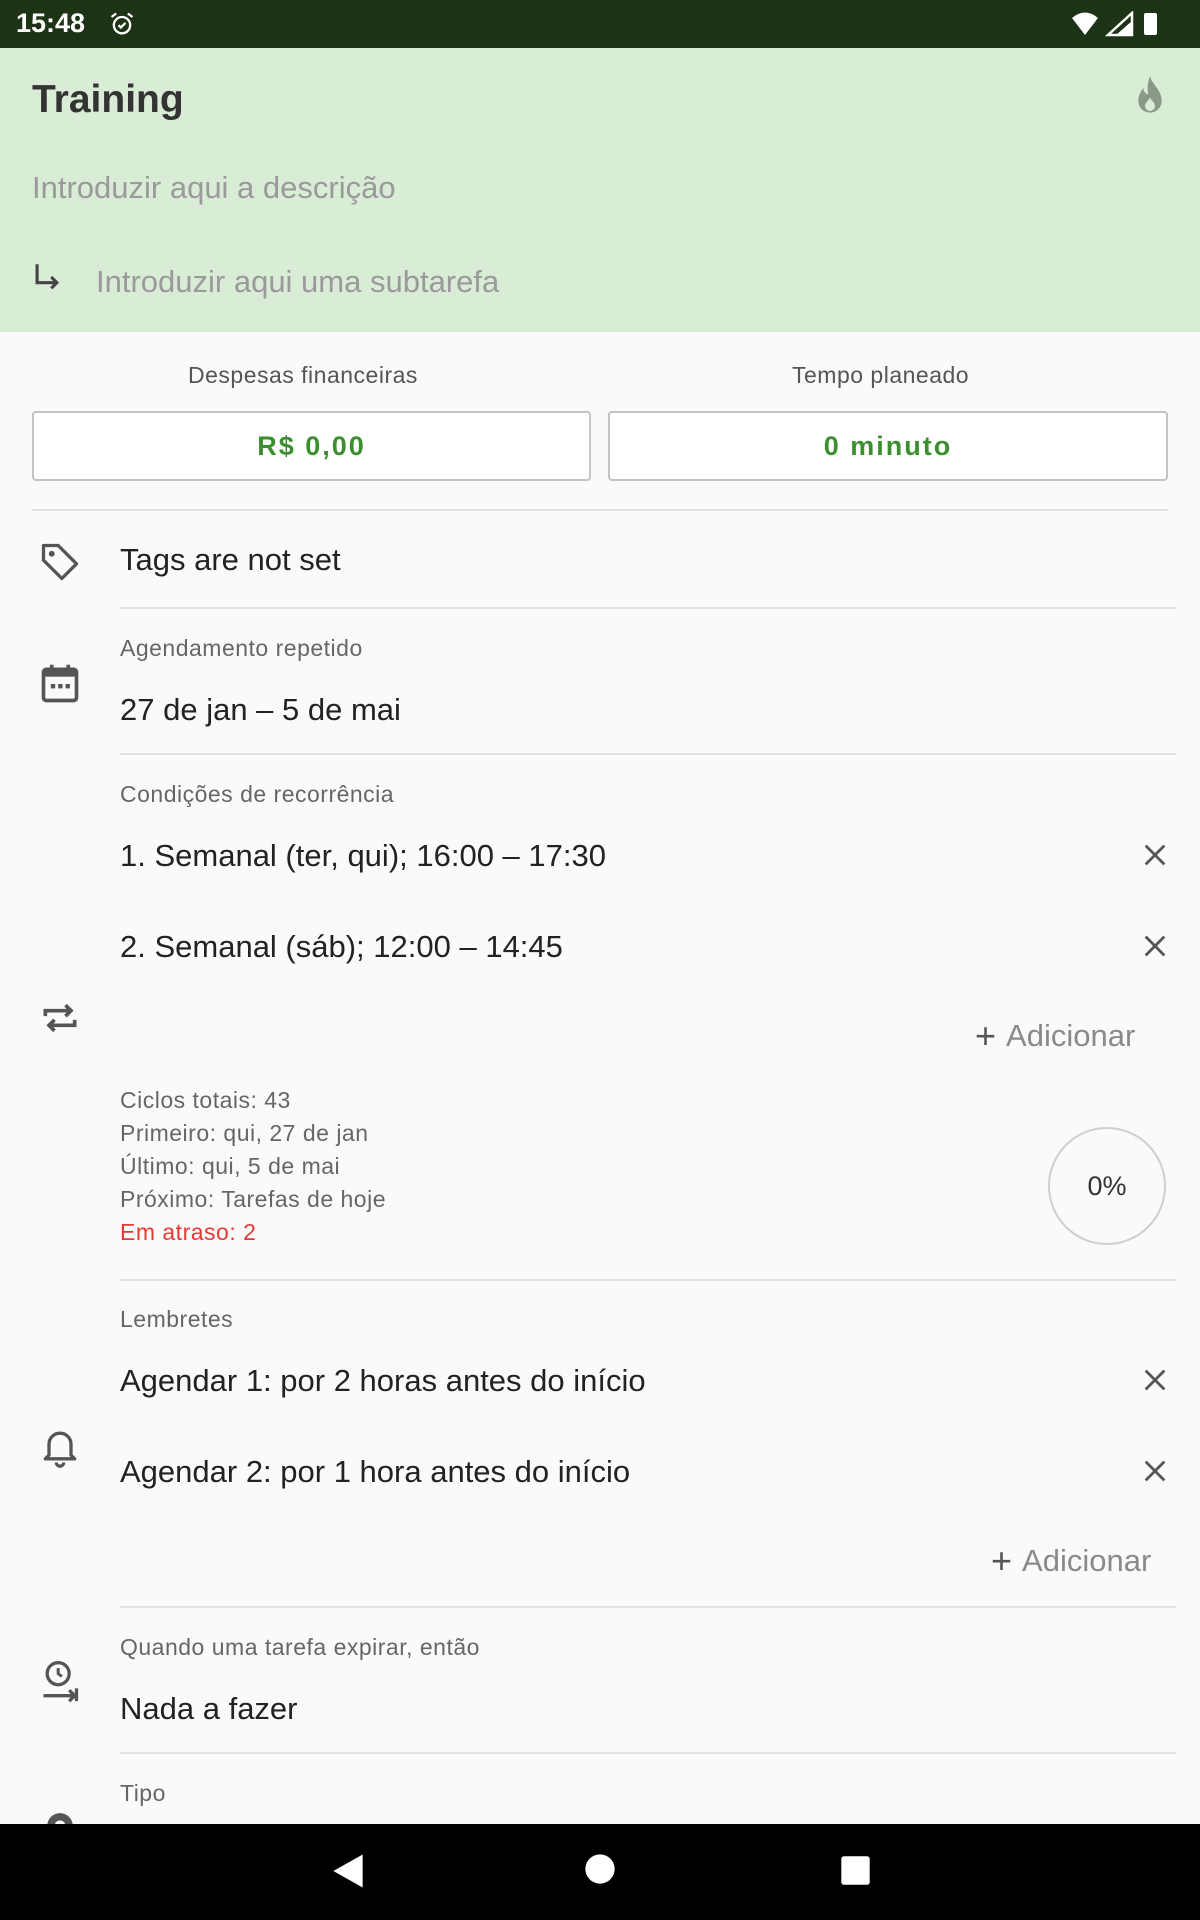  Describe the element at coordinates (47, 277) in the screenshot. I see `subdirectory-arrow-icon` at that location.